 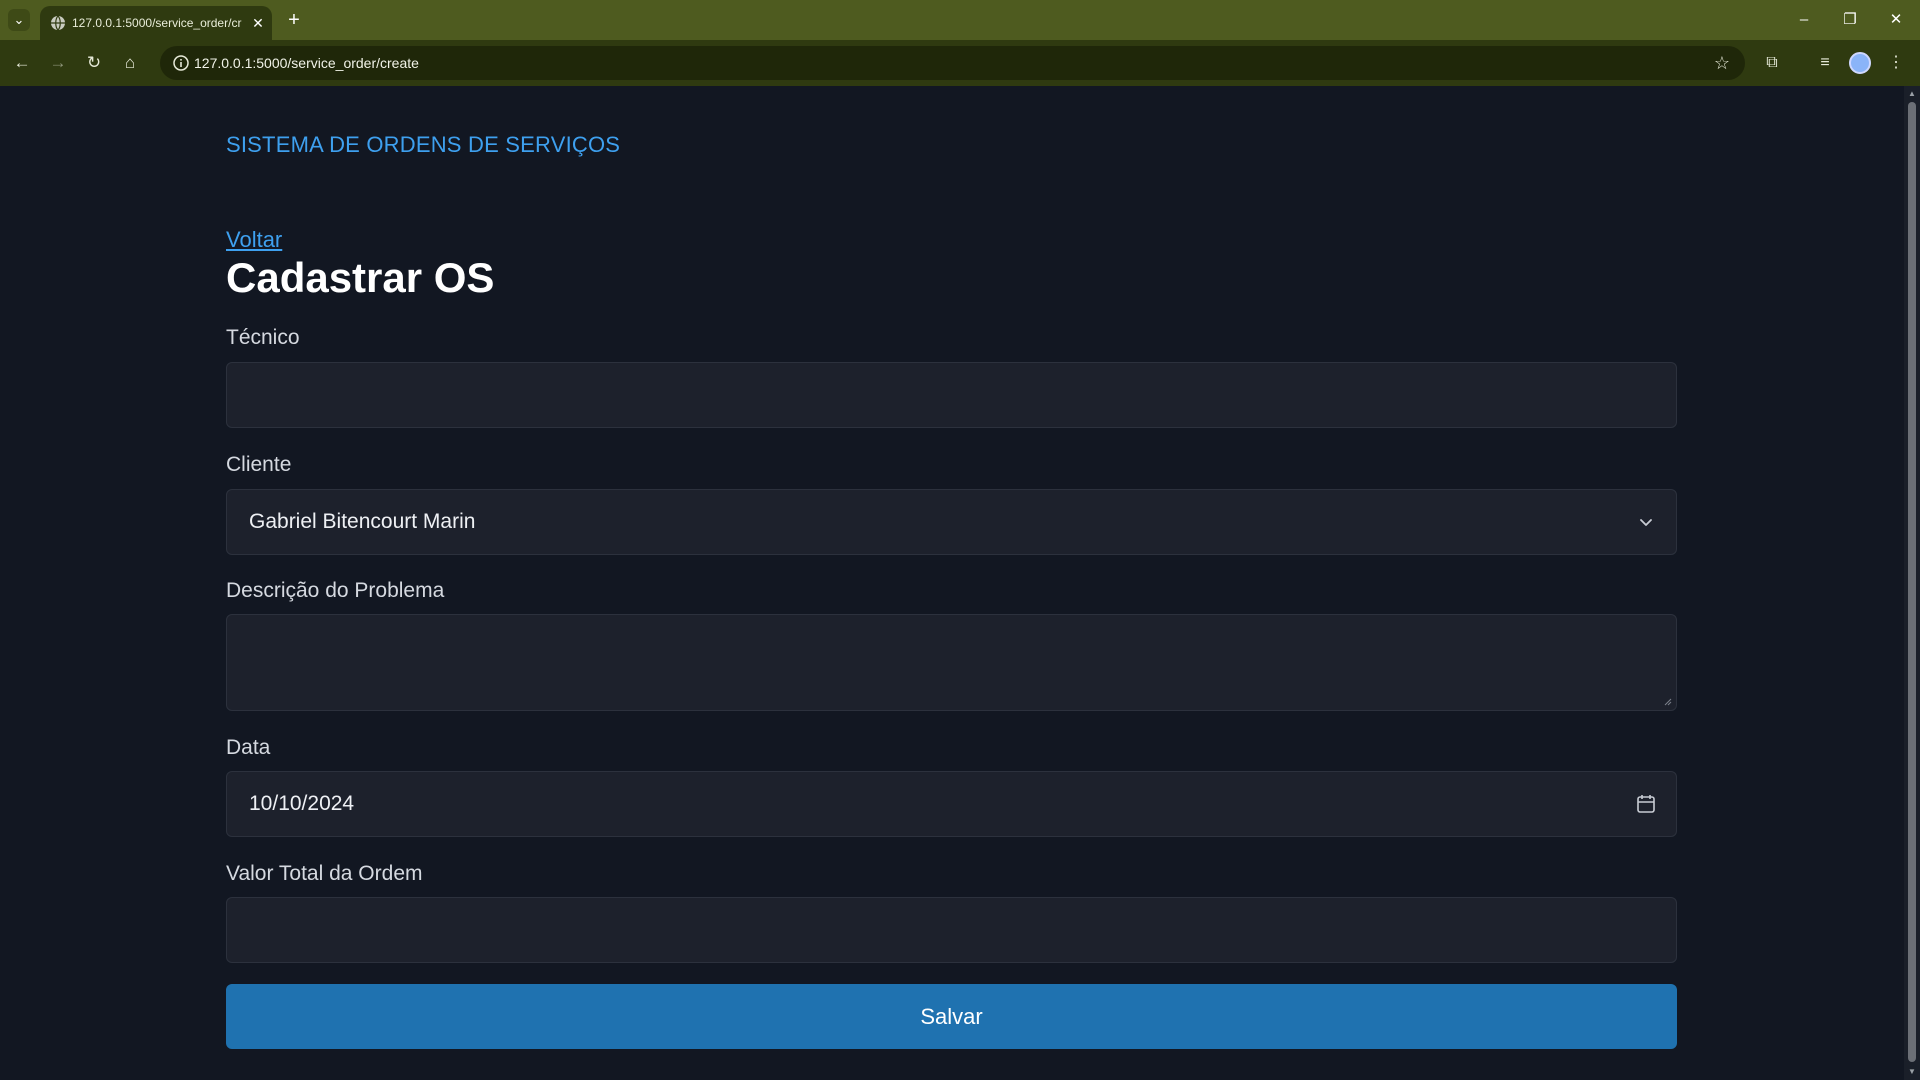 What do you see at coordinates (1912, 1072) in the screenshot?
I see `scroll-down-icon: ▼` at bounding box center [1912, 1072].